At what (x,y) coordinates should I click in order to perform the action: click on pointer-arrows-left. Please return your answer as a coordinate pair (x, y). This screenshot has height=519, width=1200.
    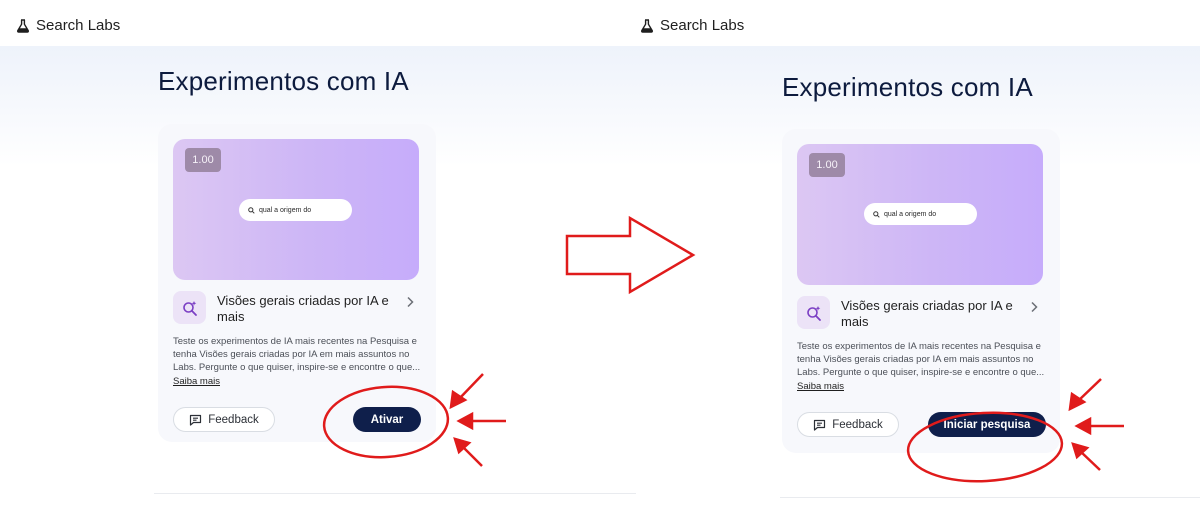
    Looking at the image, I should click on (477, 420).